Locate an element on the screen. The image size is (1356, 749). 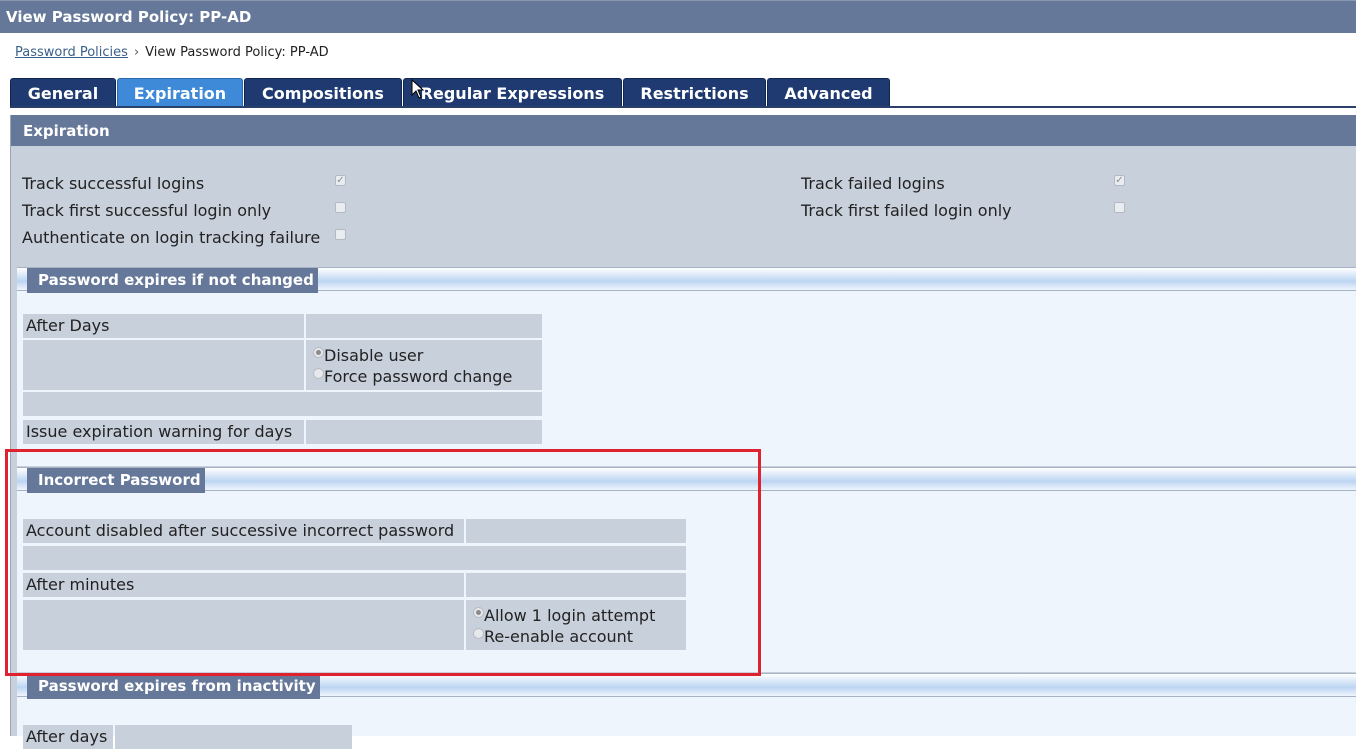
after-minutes-label: After minutes is located at coordinates (243, 585).